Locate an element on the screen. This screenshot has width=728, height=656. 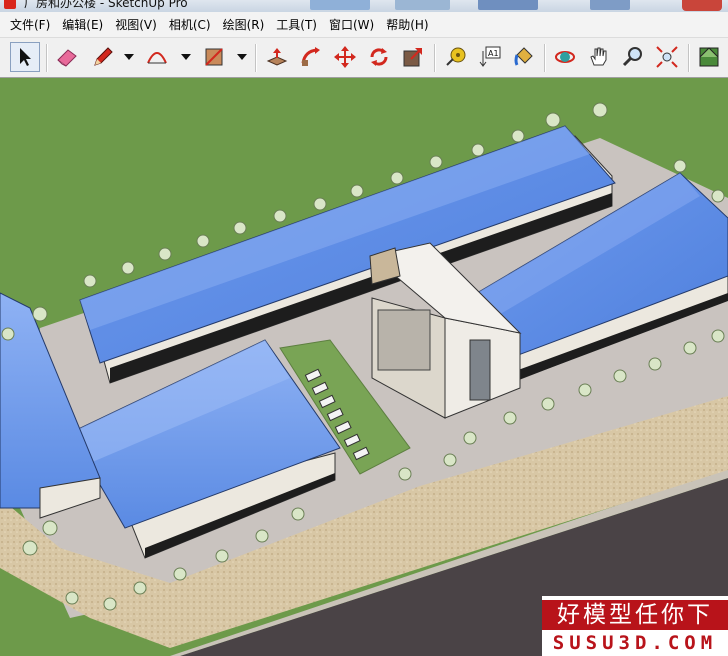
pencil-tool-button is located at coordinates (103, 57).